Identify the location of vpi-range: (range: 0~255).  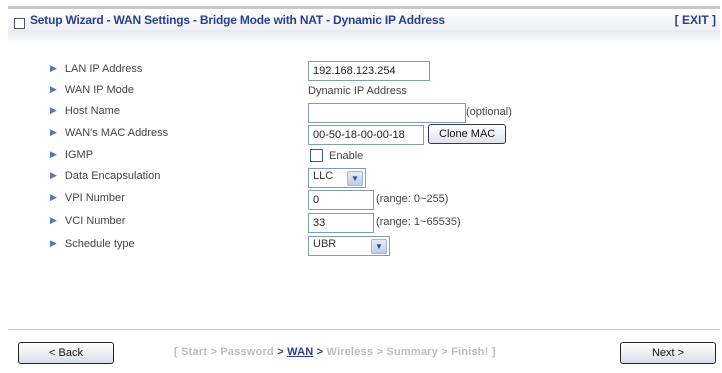
(412, 199).